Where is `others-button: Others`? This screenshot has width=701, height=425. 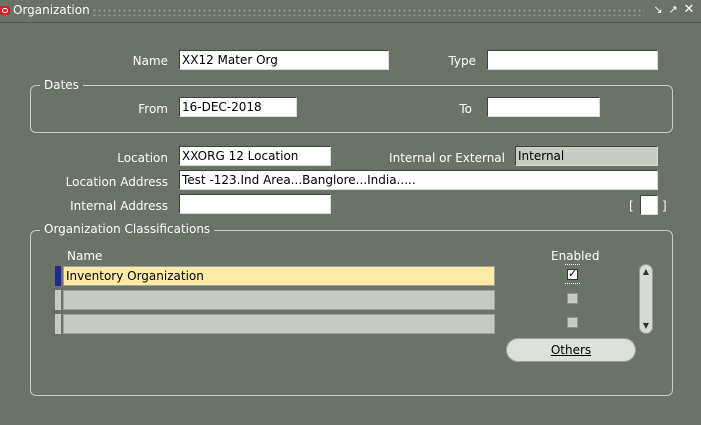 others-button: Others is located at coordinates (571, 350).